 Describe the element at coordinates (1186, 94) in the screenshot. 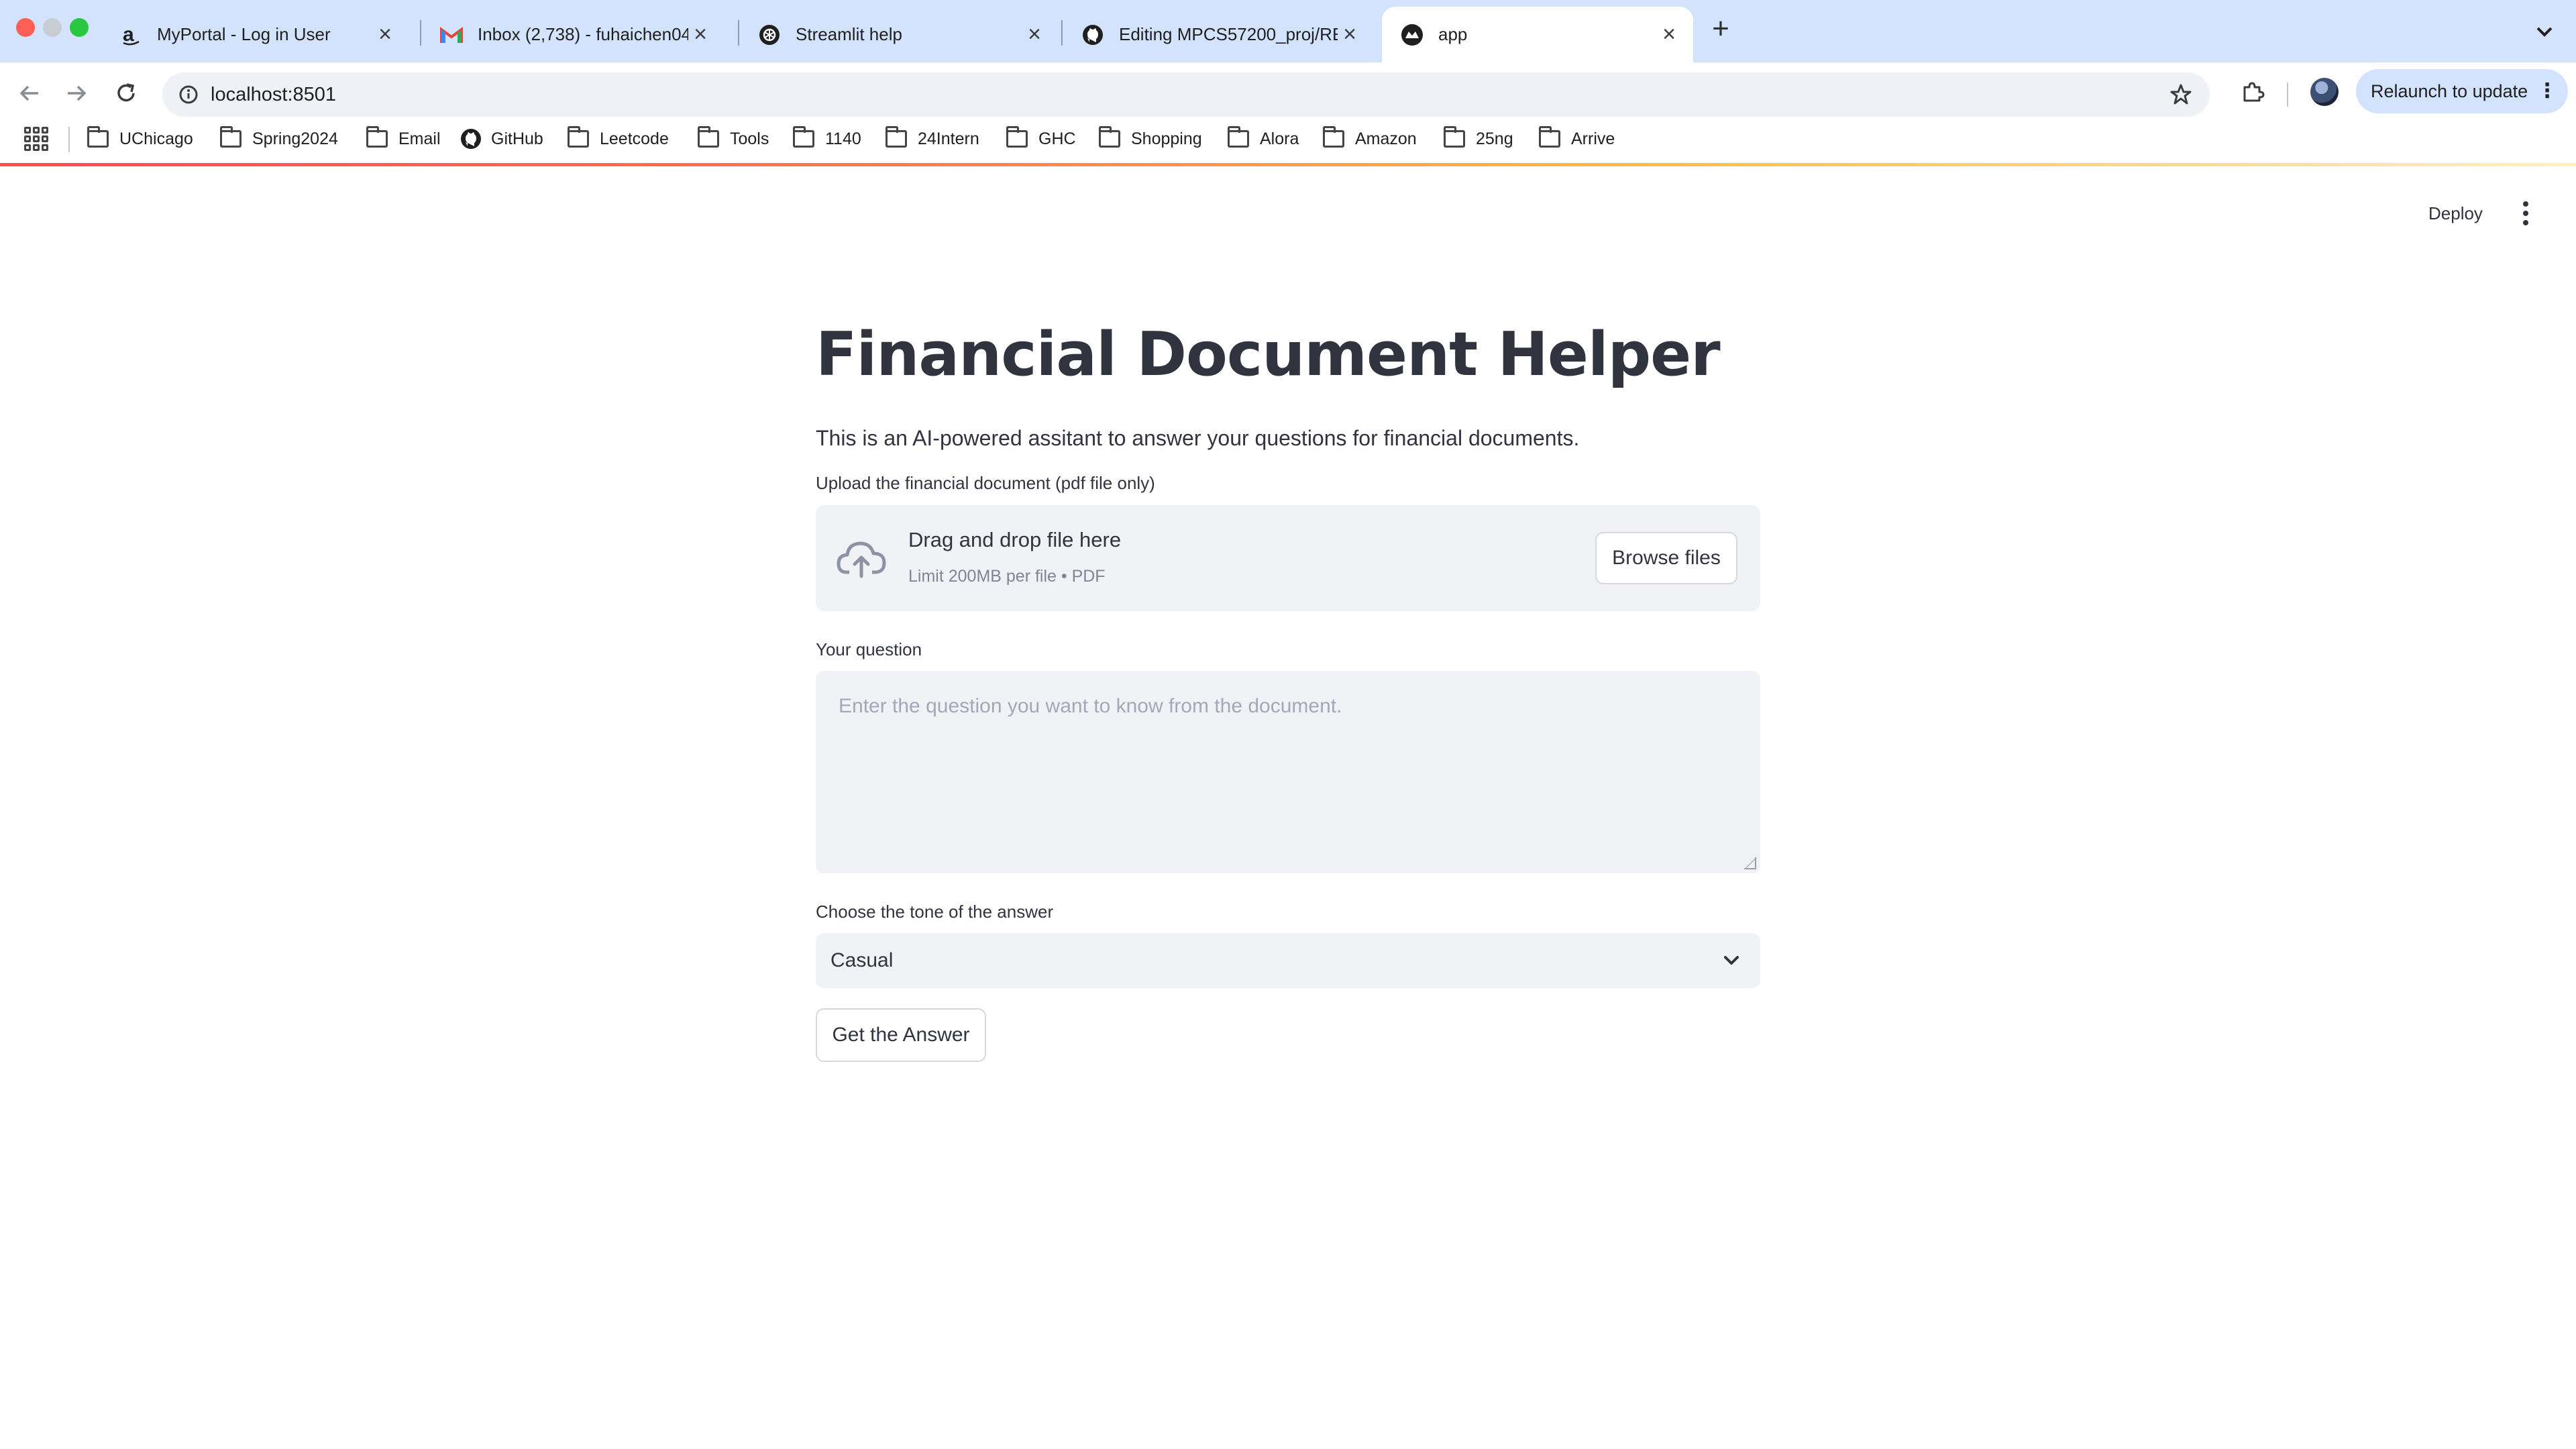

I see `address-bar: localhost:8501` at that location.